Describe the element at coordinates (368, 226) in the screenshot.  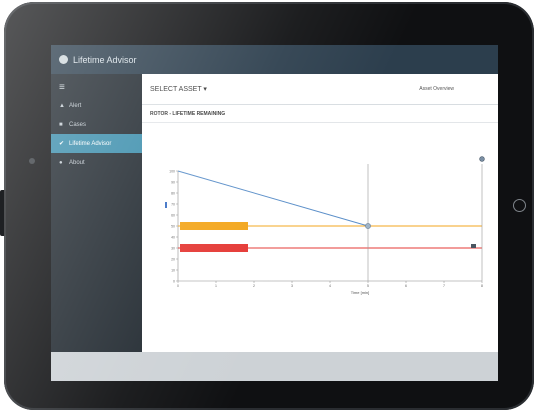
I see `series-endpoint-marker` at that location.